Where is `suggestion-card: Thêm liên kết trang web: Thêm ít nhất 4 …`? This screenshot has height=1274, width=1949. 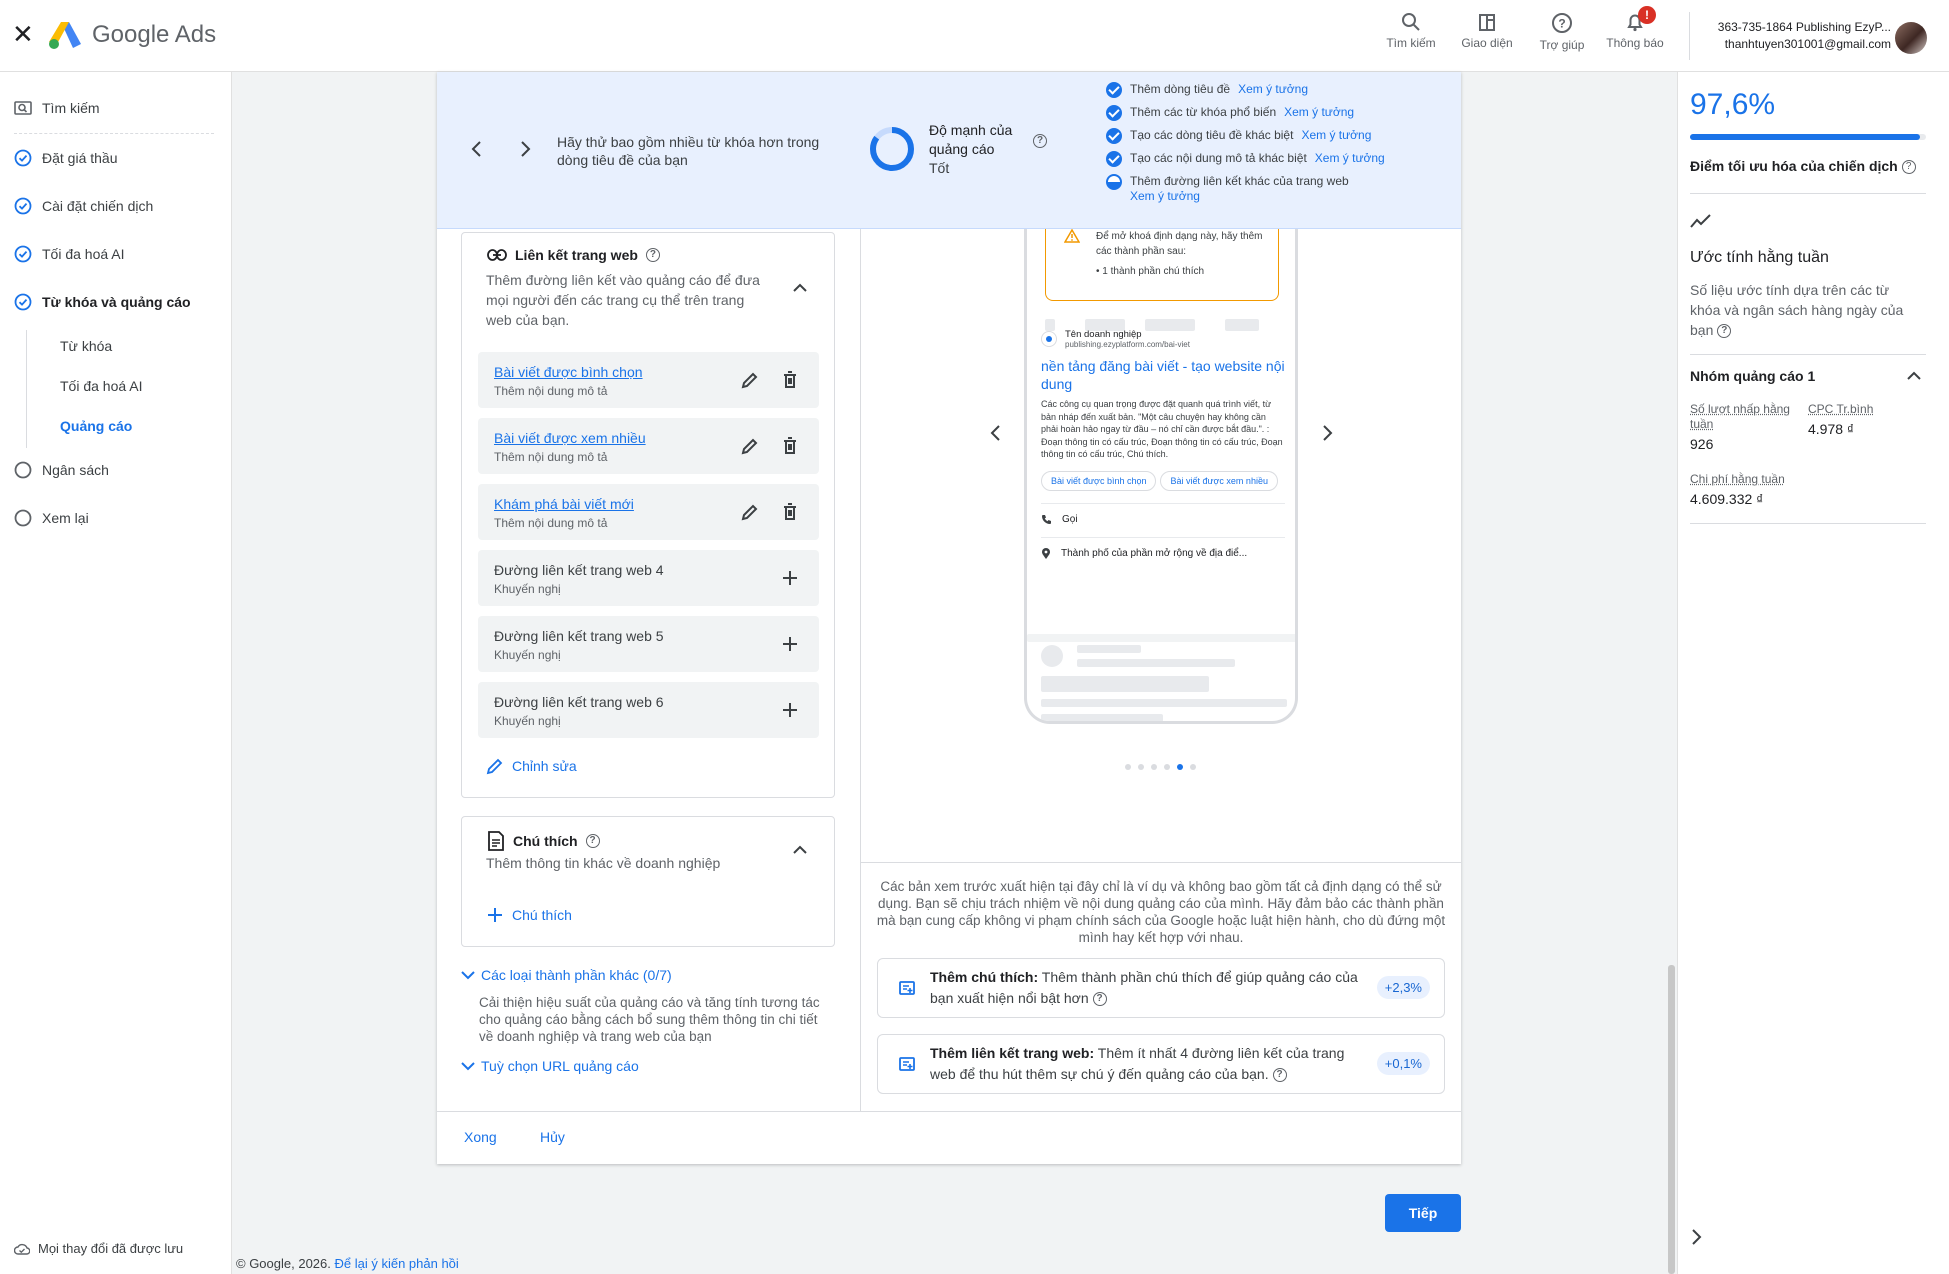
suggestion-card: Thêm liên kết trang web: Thêm ít nhất 4 … is located at coordinates (1161, 1064).